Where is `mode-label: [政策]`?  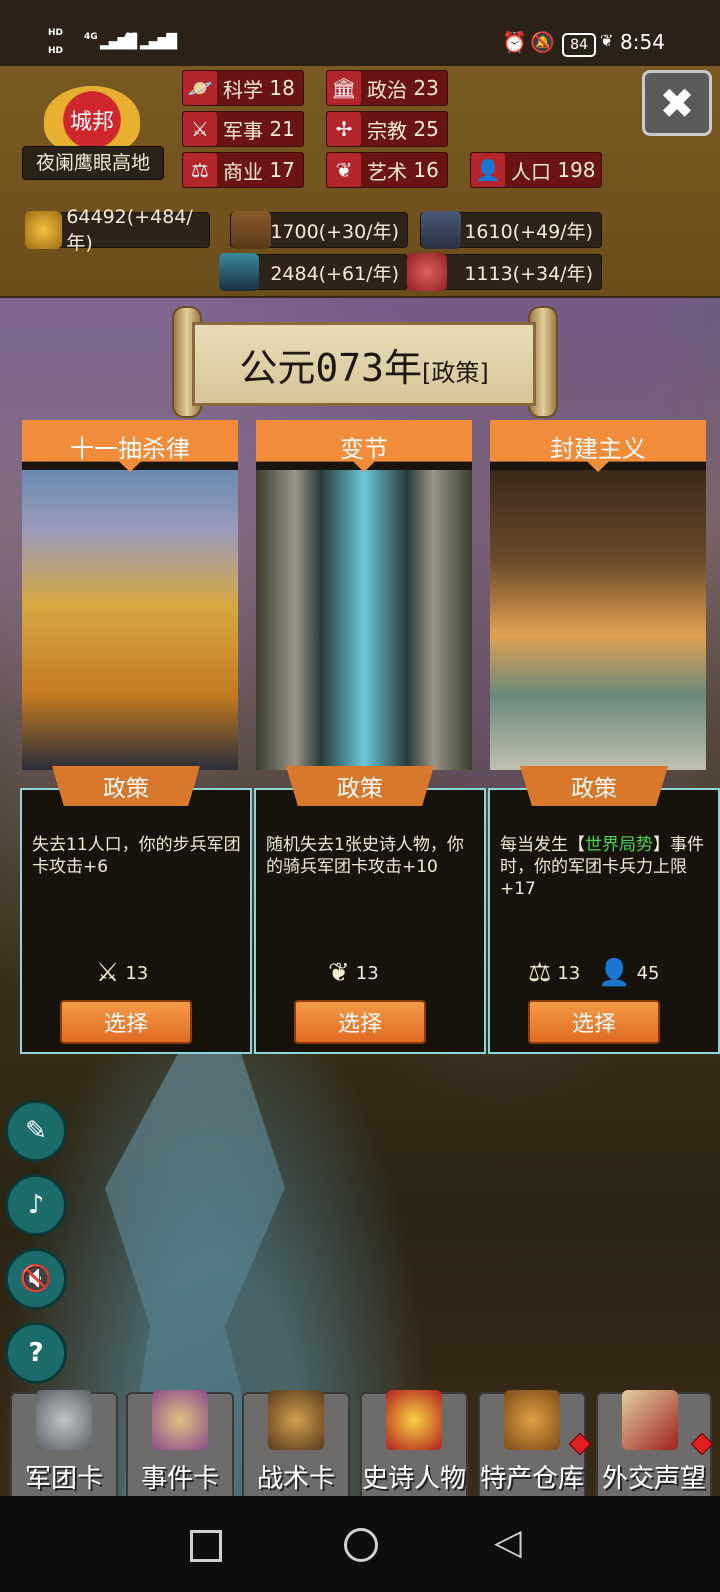
mode-label: [政策] is located at coordinates (455, 372).